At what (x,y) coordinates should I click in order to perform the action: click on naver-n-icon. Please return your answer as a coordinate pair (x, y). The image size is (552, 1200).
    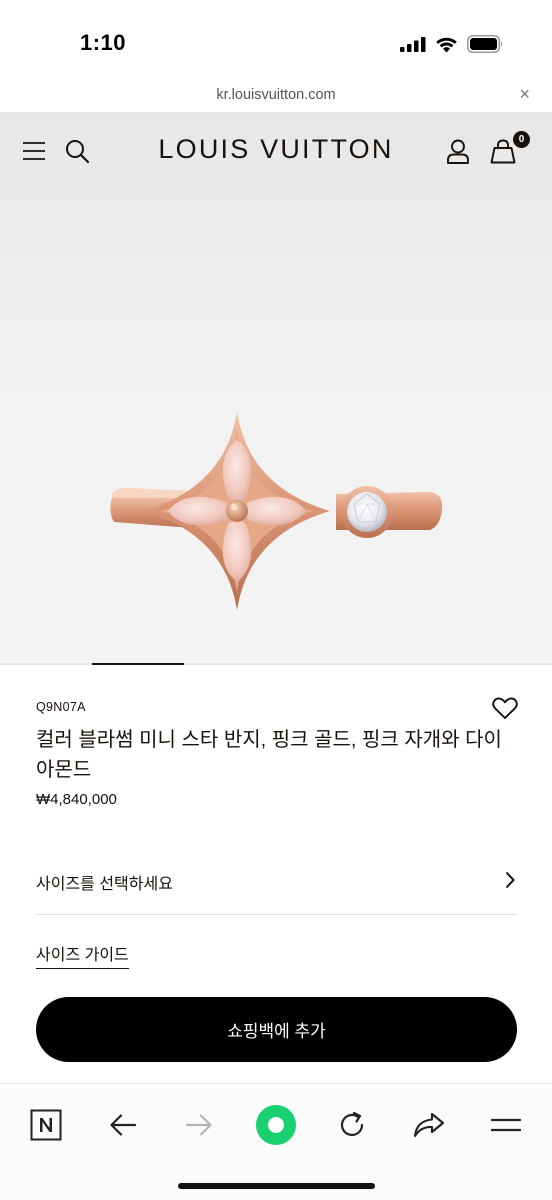
    Looking at the image, I should click on (46, 1125).